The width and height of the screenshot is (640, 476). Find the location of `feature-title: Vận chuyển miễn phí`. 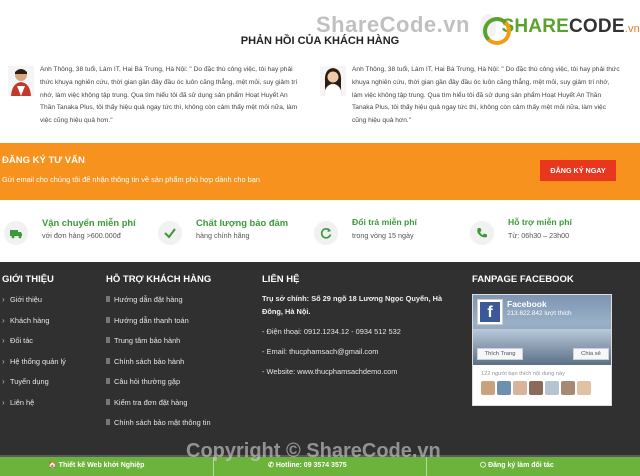

feature-title: Vận chuyển miễn phí is located at coordinates (89, 222).